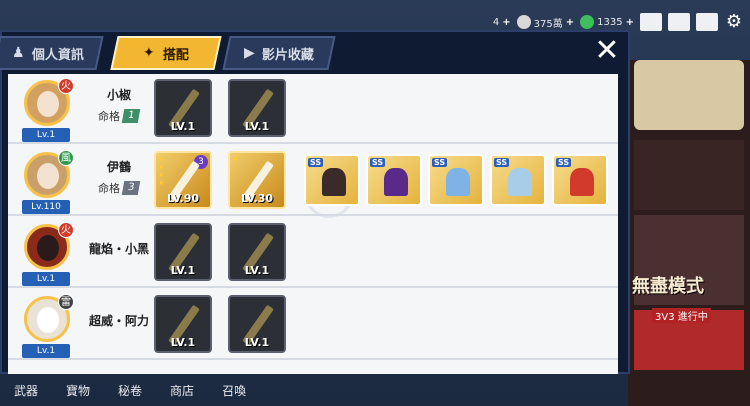 The height and width of the screenshot is (406, 750). I want to click on shuriken-icon: ✦, so click(149, 53).